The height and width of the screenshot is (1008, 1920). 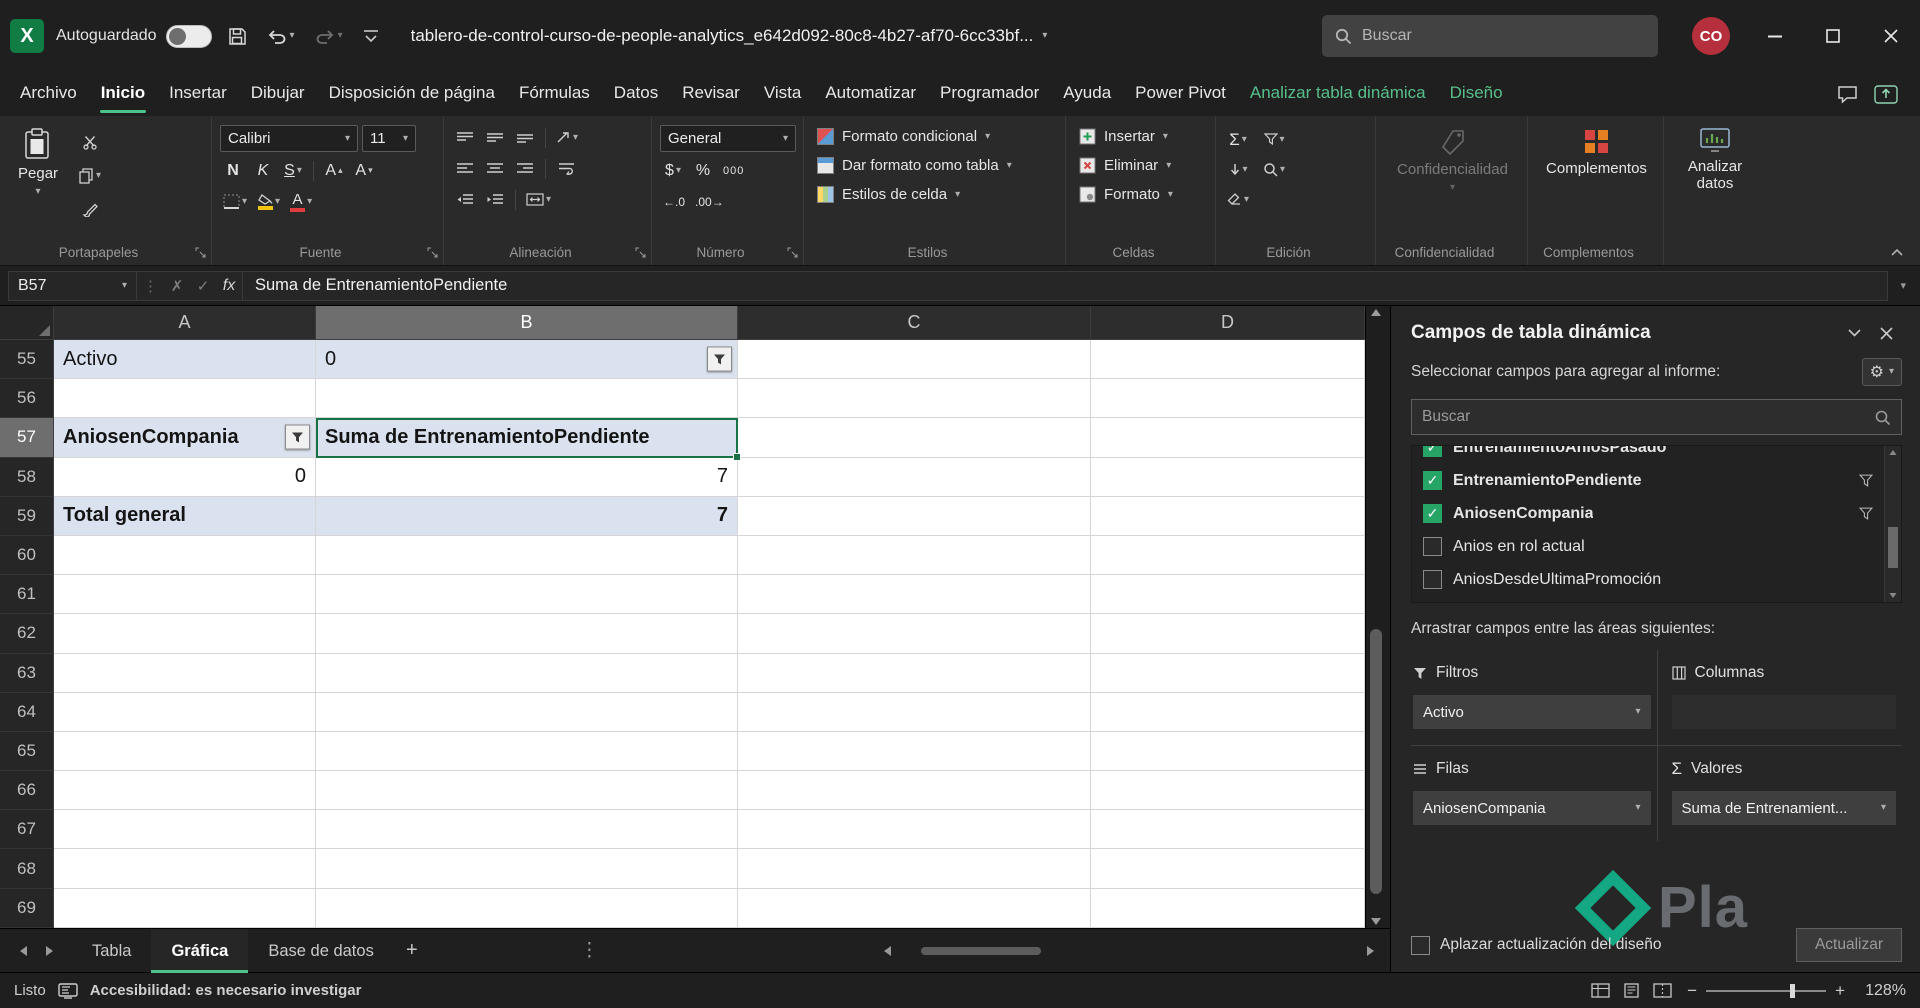 I want to click on decrease-indent-button, so click(x=465, y=199).